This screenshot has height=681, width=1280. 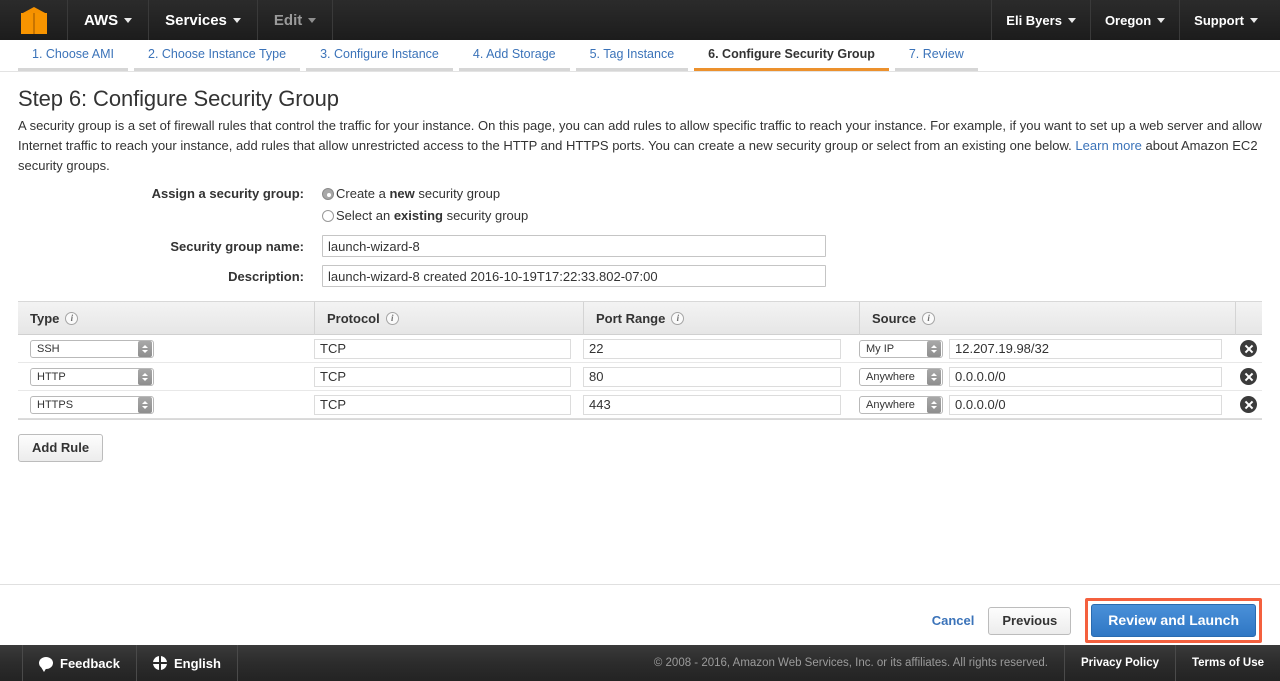 What do you see at coordinates (55, 404) in the screenshot?
I see `rule-type-value: HTTPS` at bounding box center [55, 404].